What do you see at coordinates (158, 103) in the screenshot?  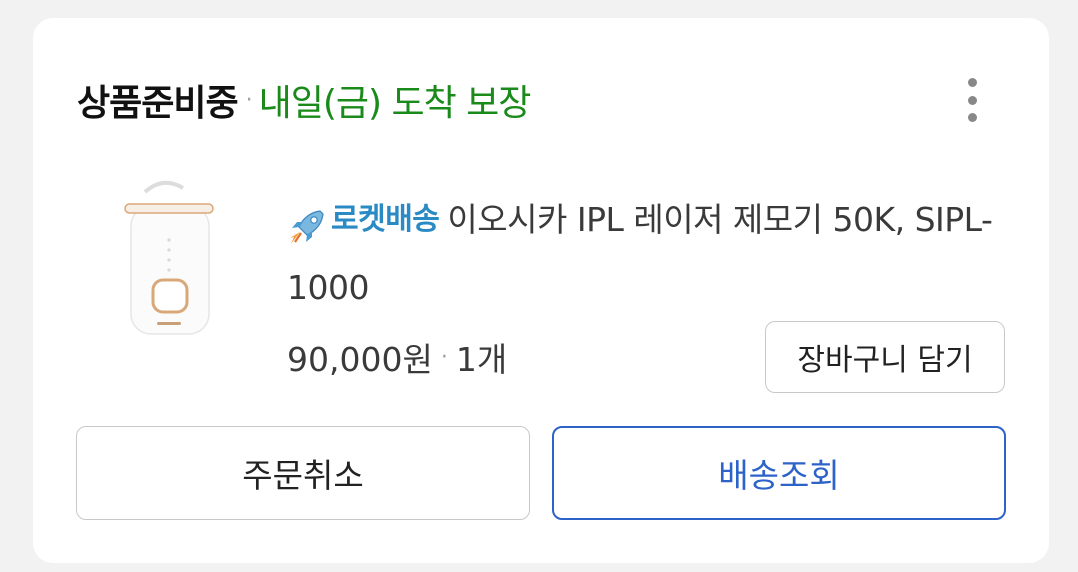 I see `order-status: 상품준비중` at bounding box center [158, 103].